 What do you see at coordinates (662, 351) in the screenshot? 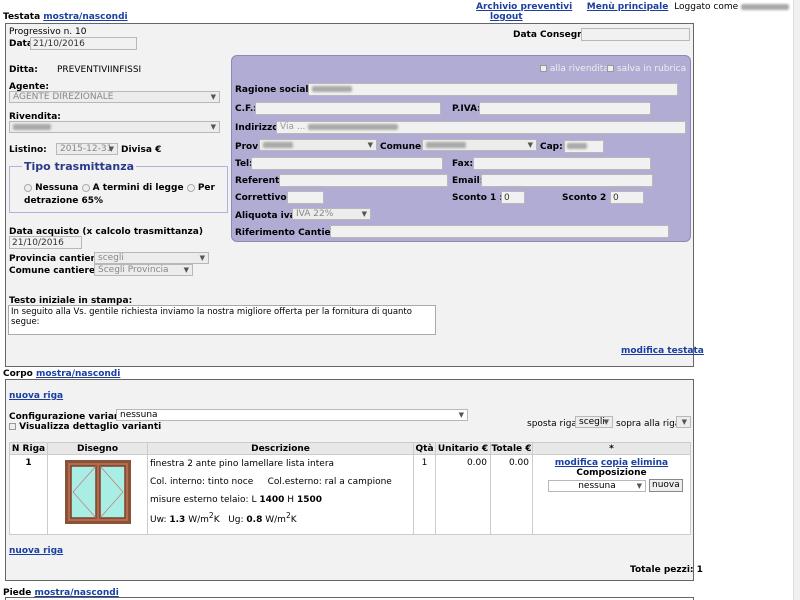
I see `modifica-testata-link: modifica testata` at bounding box center [662, 351].